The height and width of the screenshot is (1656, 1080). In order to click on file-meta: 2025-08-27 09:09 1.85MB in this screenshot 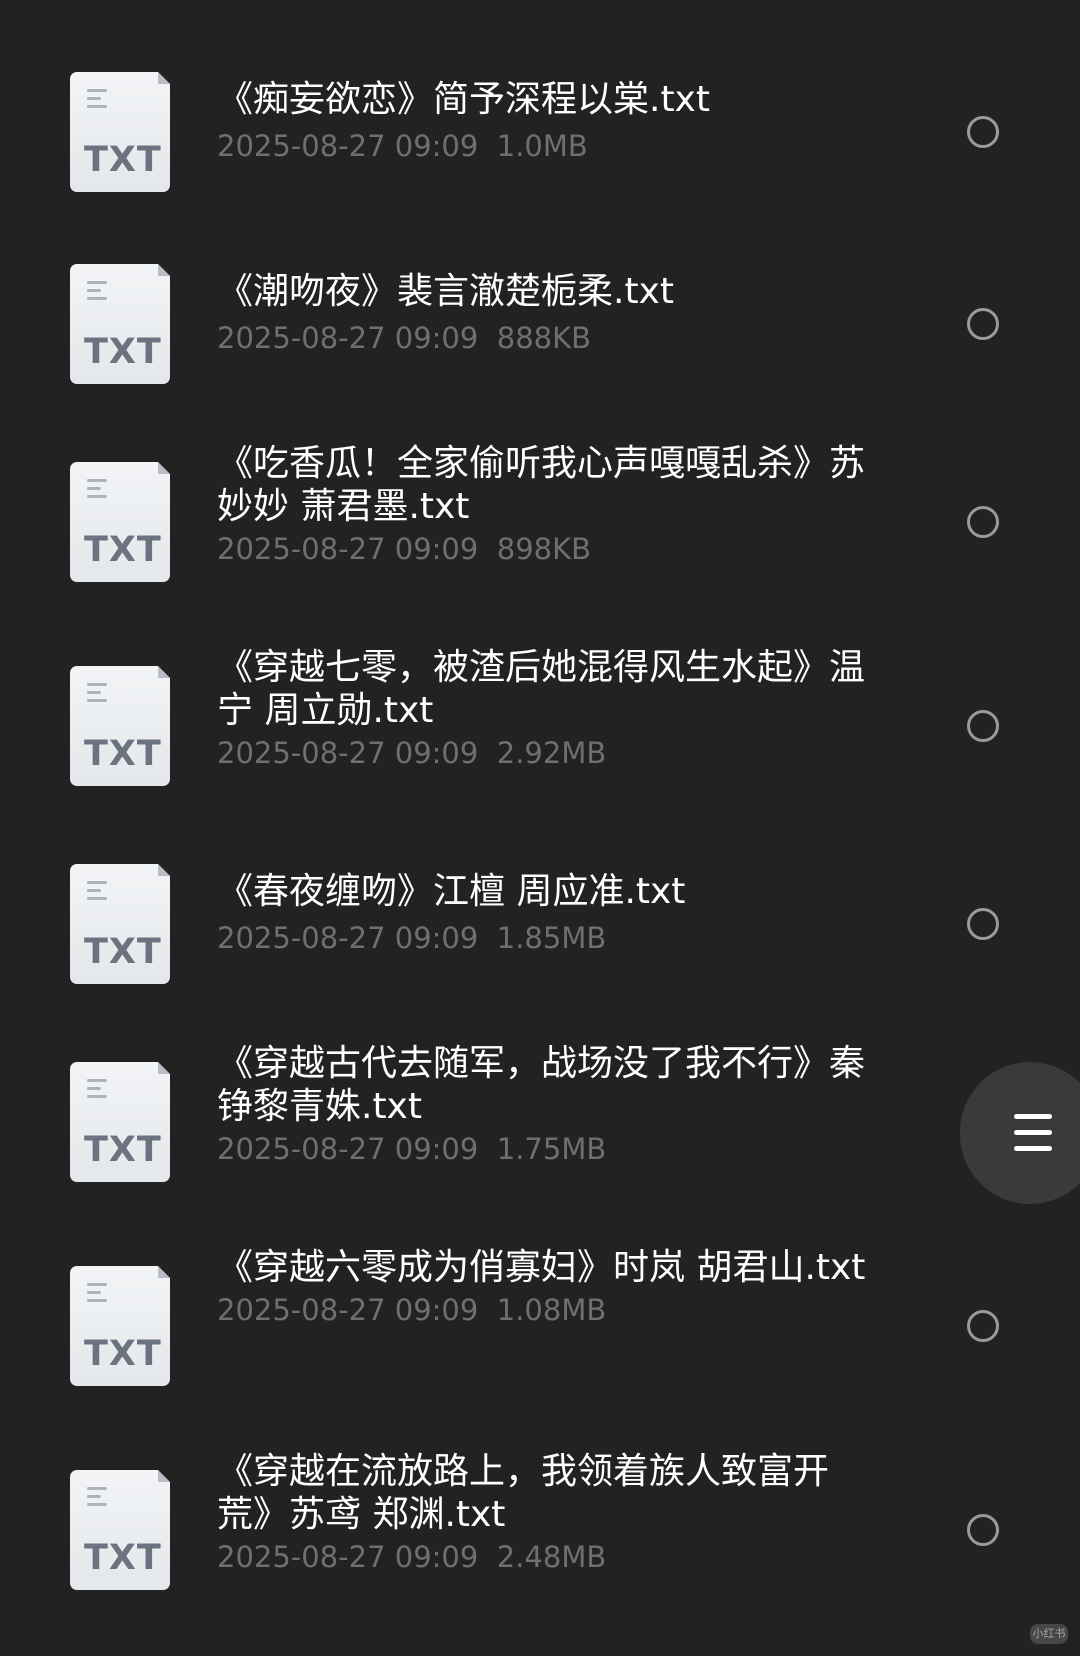, I will do `click(542, 938)`.